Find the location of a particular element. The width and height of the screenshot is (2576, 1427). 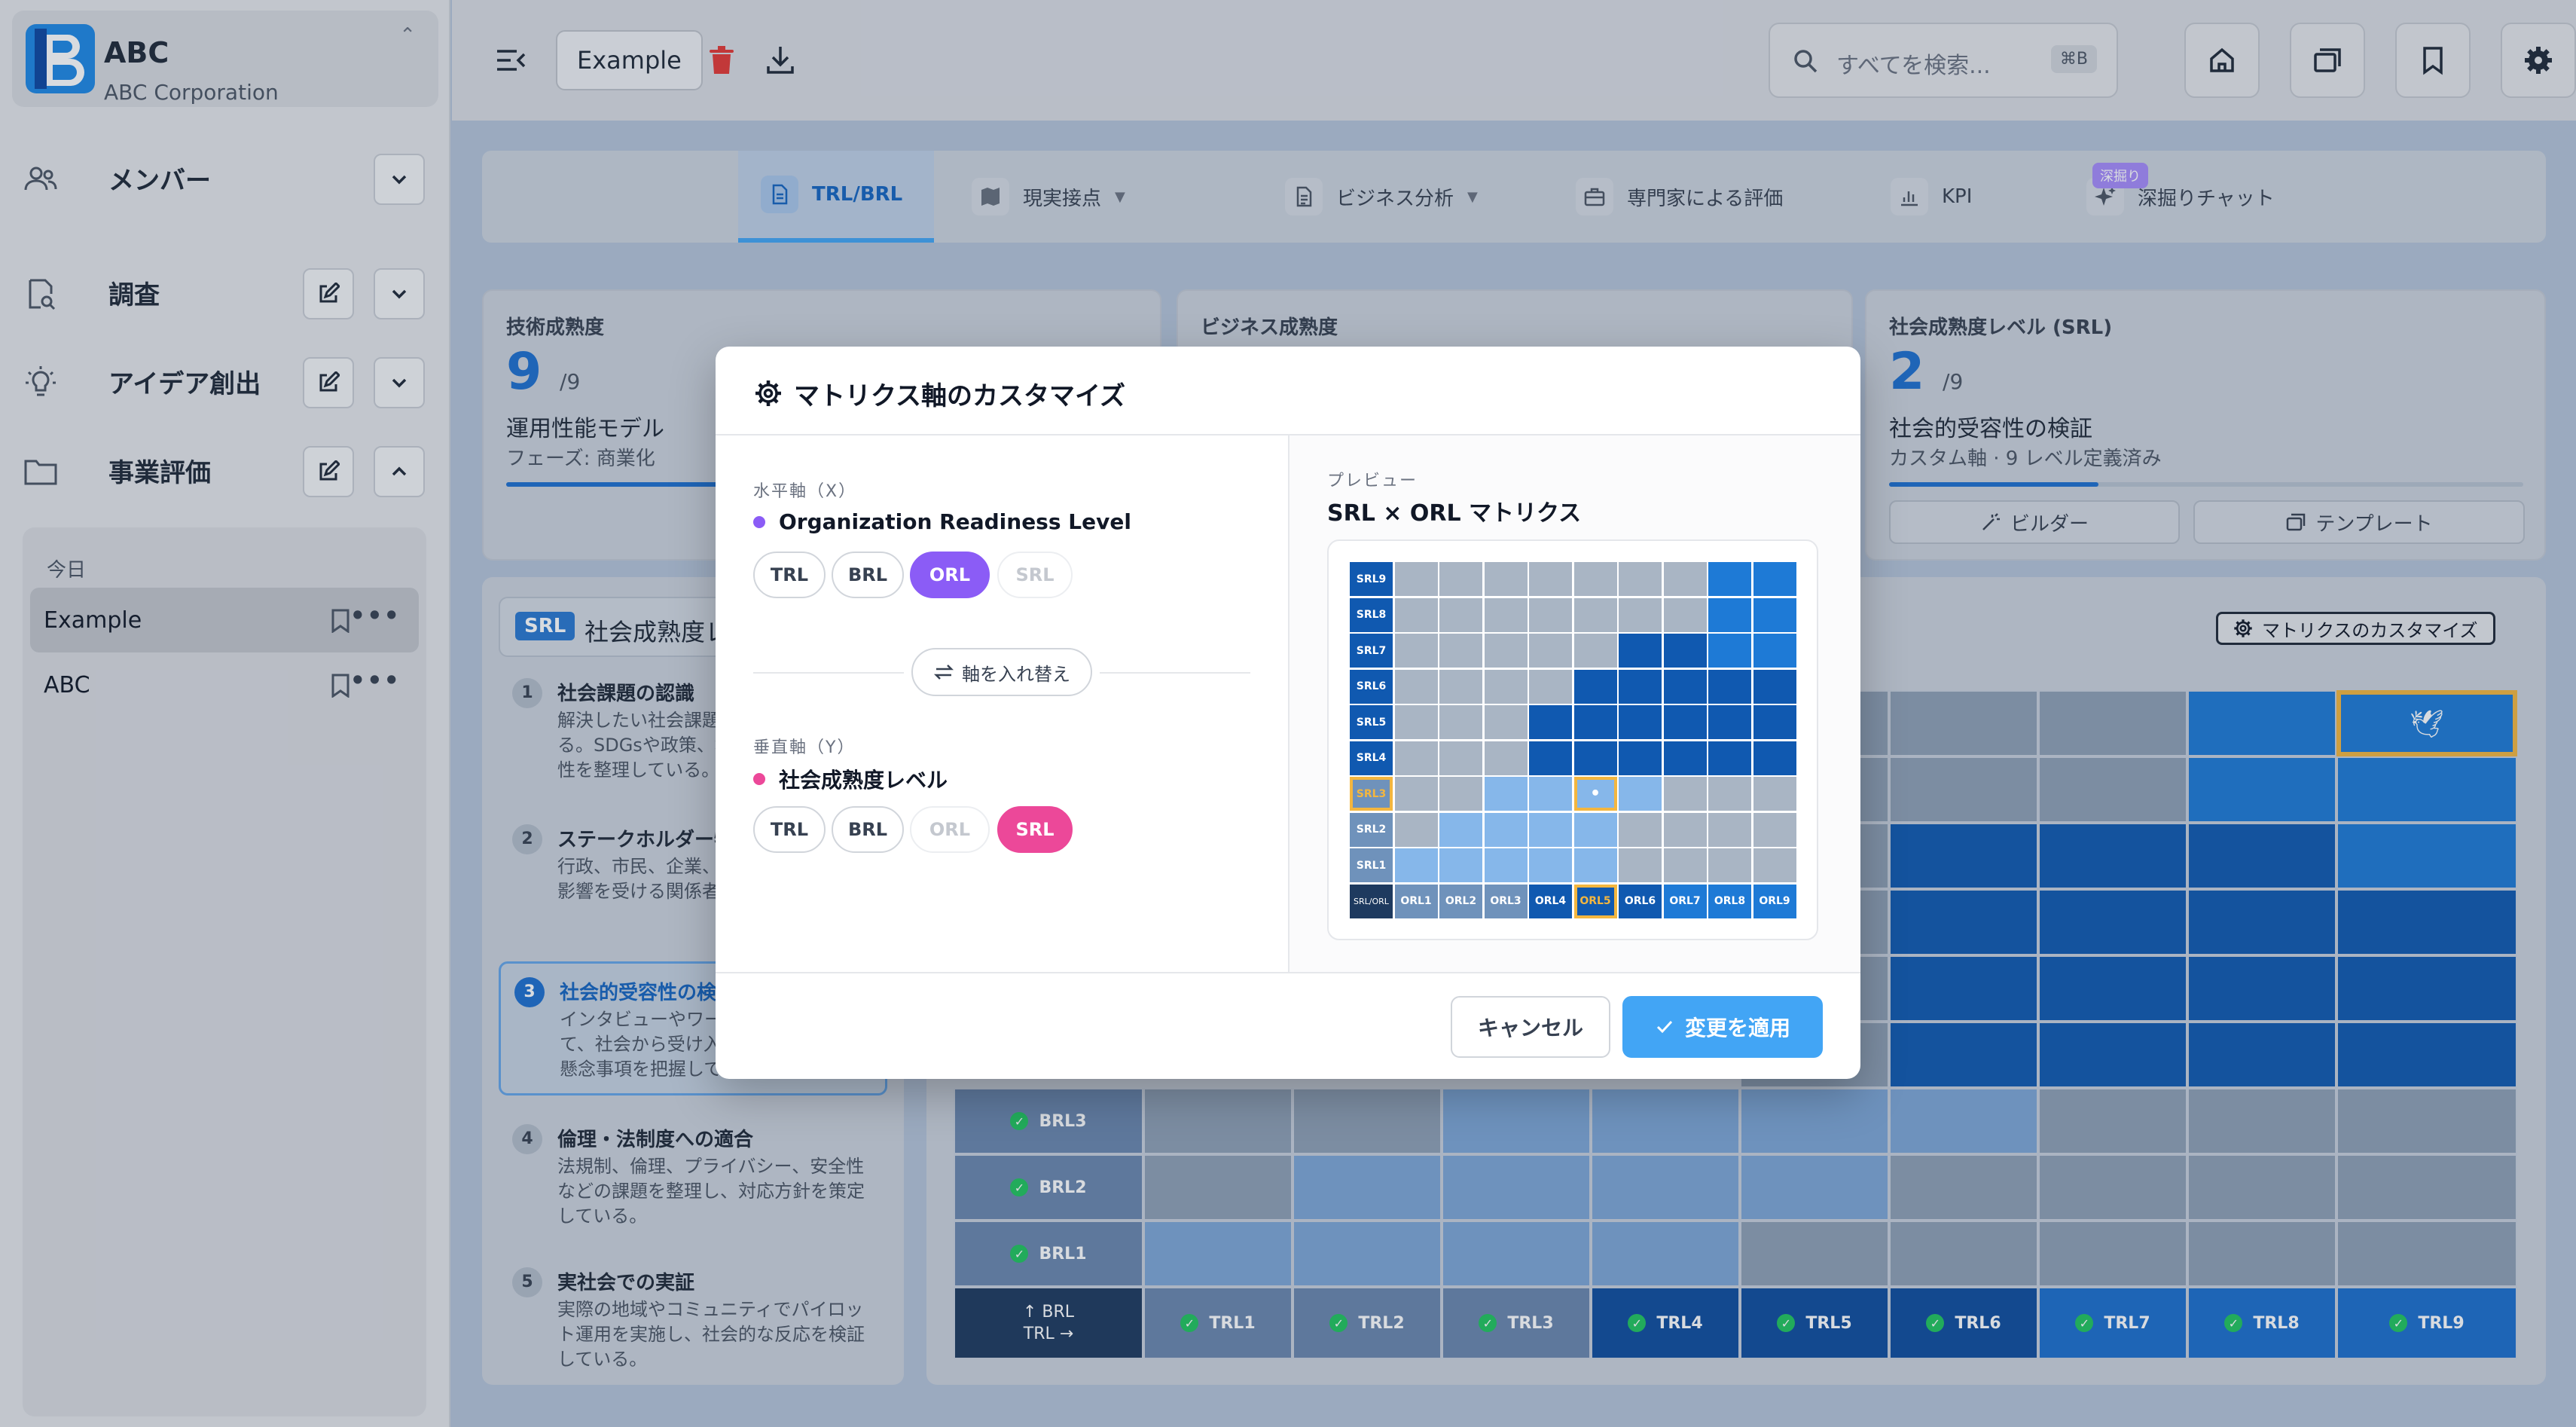

modal-title: マトリクス軸のカスタマイズ is located at coordinates (960, 396).